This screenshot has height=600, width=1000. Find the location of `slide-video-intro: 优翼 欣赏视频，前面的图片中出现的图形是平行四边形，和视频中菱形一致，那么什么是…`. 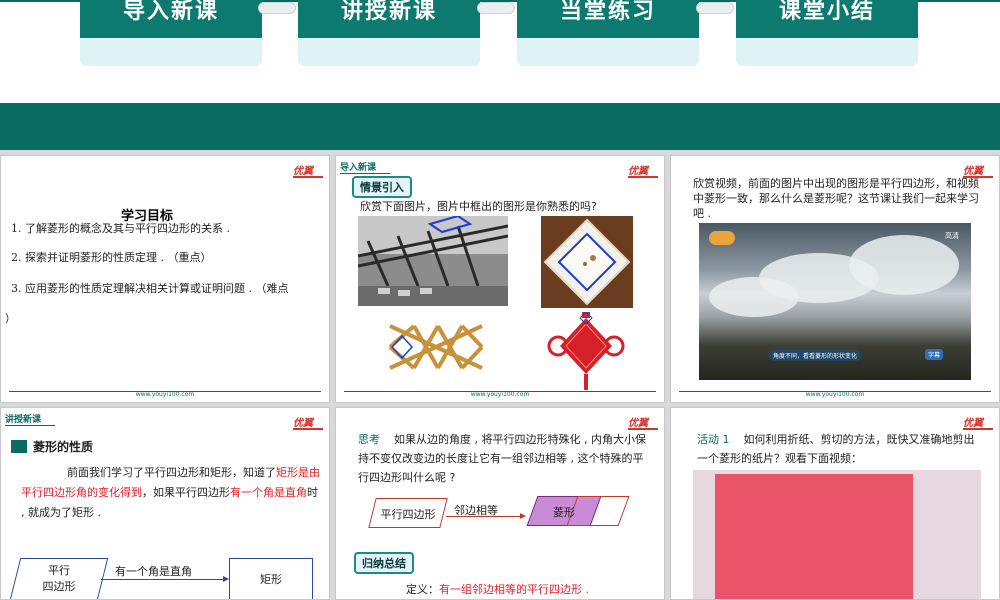

slide-video-intro: 优翼 欣赏视频，前面的图片中出现的图形是平行四边形，和视频中菱形一致，那么什么是… is located at coordinates (835, 279).